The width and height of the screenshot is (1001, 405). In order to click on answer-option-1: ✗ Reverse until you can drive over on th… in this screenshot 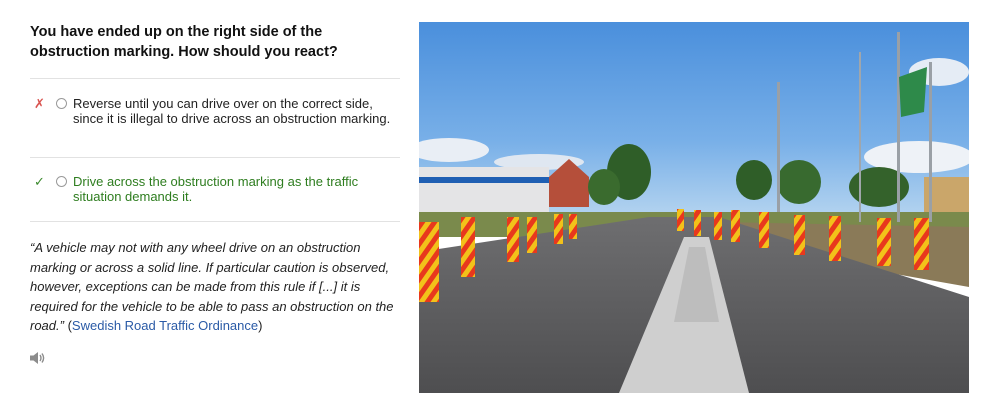, I will do `click(215, 111)`.